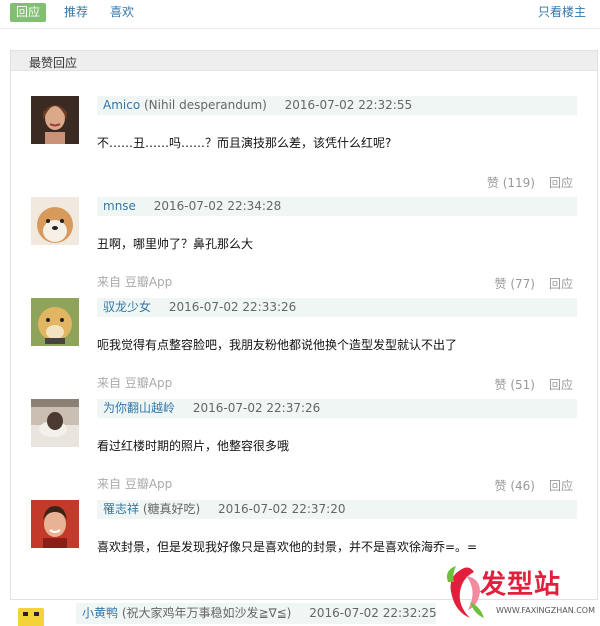 The image size is (600, 626). What do you see at coordinates (515, 486) in the screenshot?
I see `like-button: 赞 (46)` at bounding box center [515, 486].